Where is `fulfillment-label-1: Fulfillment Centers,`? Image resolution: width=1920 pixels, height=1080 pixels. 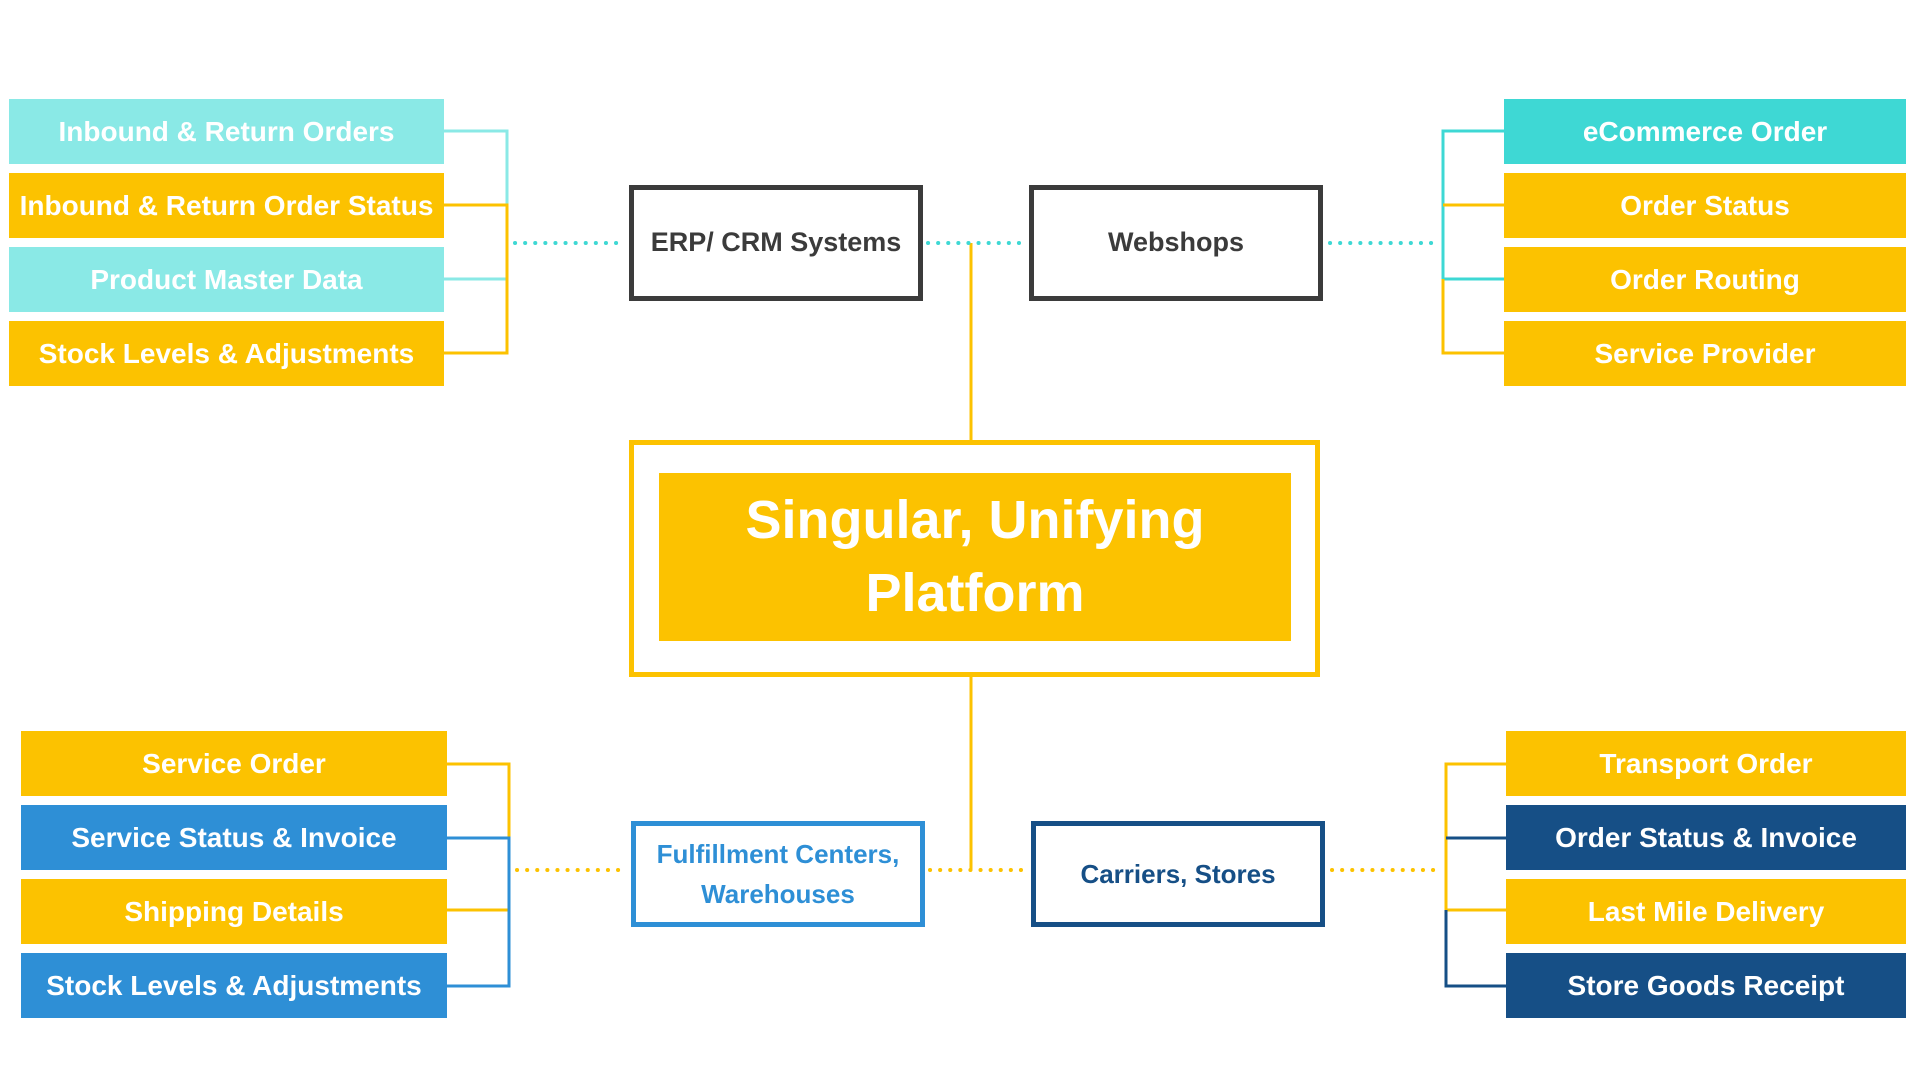
fulfillment-label-1: Fulfillment Centers, is located at coordinates (778, 853).